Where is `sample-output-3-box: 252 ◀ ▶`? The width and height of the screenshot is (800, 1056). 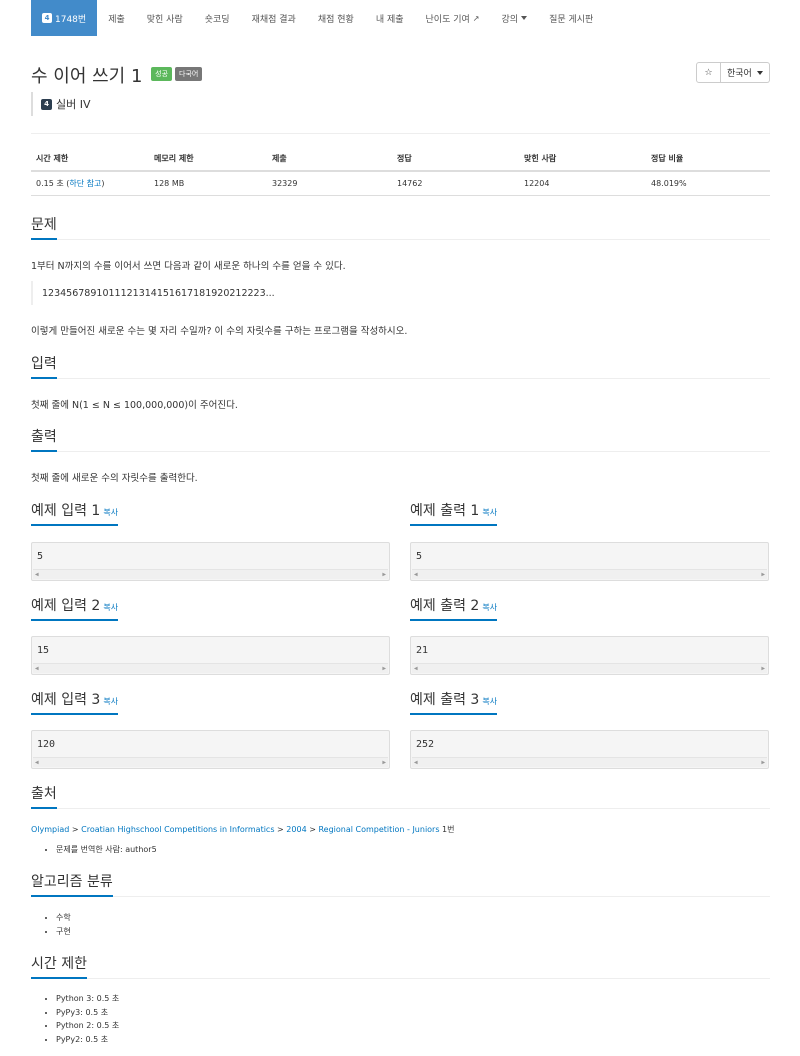 sample-output-3-box: 252 ◀ ▶ is located at coordinates (589, 749).